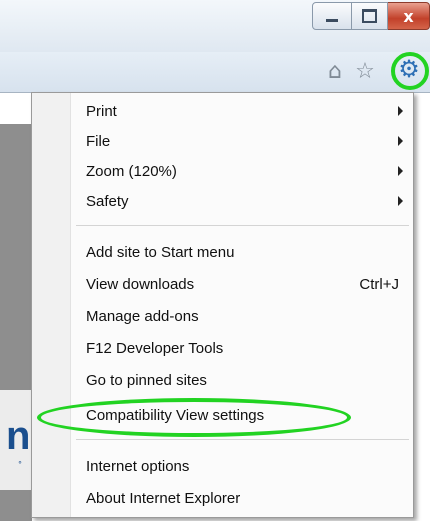 This screenshot has height=521, width=430. Describe the element at coordinates (365, 71) in the screenshot. I see `star-icon: ☆` at that location.